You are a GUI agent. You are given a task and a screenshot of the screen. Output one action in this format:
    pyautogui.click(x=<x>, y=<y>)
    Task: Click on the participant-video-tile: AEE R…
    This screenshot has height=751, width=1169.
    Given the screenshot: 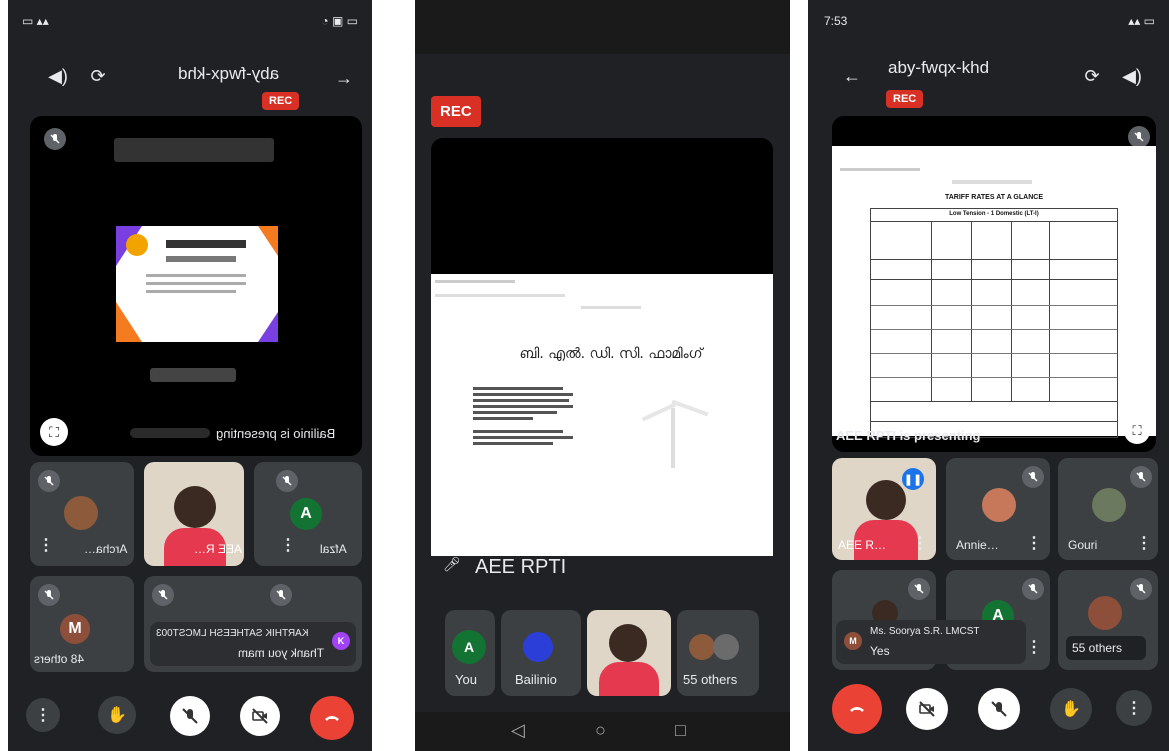 What is the action you would take?
    pyautogui.click(x=194, y=514)
    